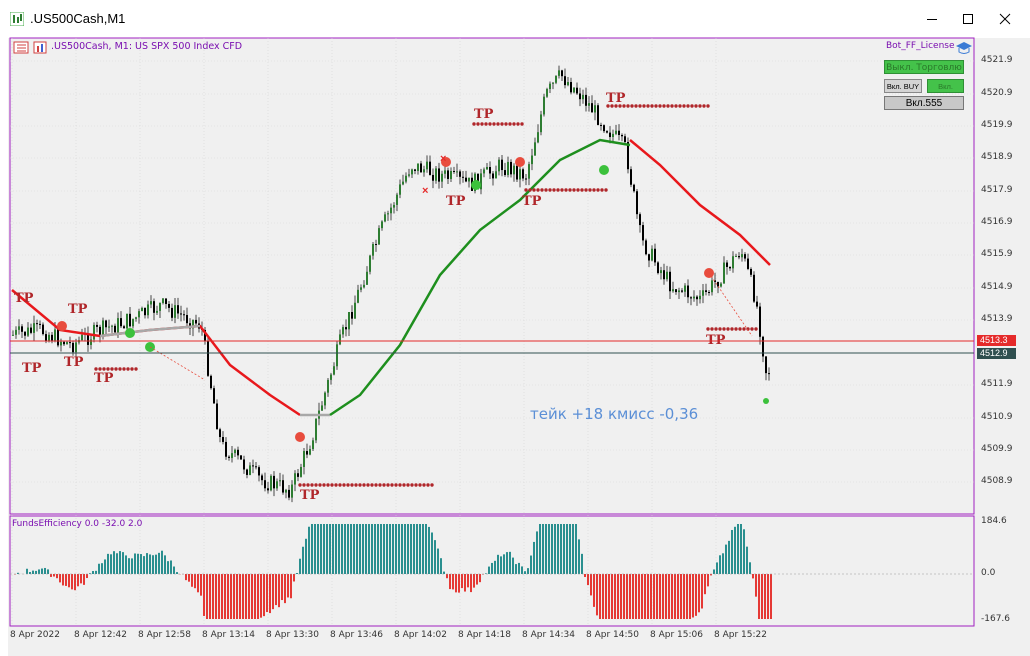  Describe the element at coordinates (997, 60) in the screenshot. I see `price-tick-label: 4521.9` at that location.